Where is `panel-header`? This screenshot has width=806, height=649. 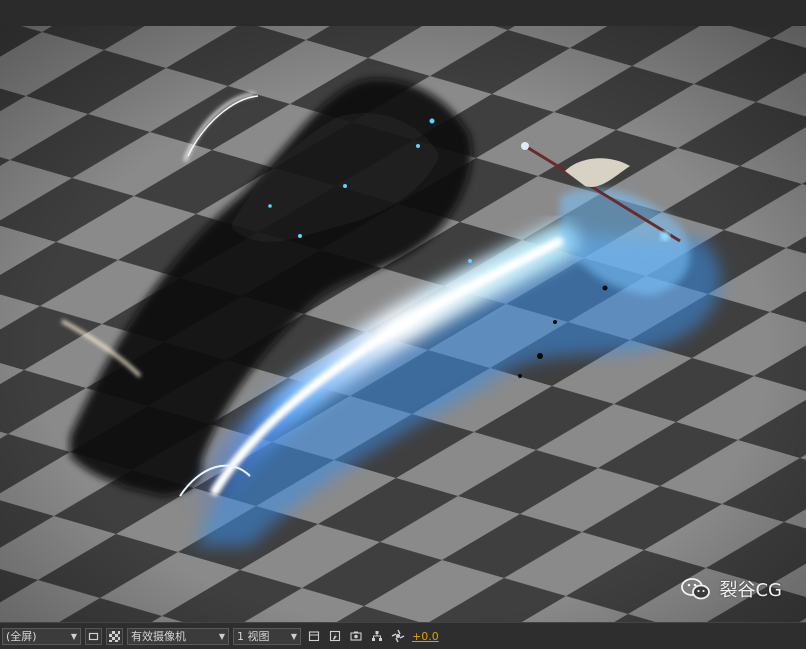 panel-header is located at coordinates (403, 13).